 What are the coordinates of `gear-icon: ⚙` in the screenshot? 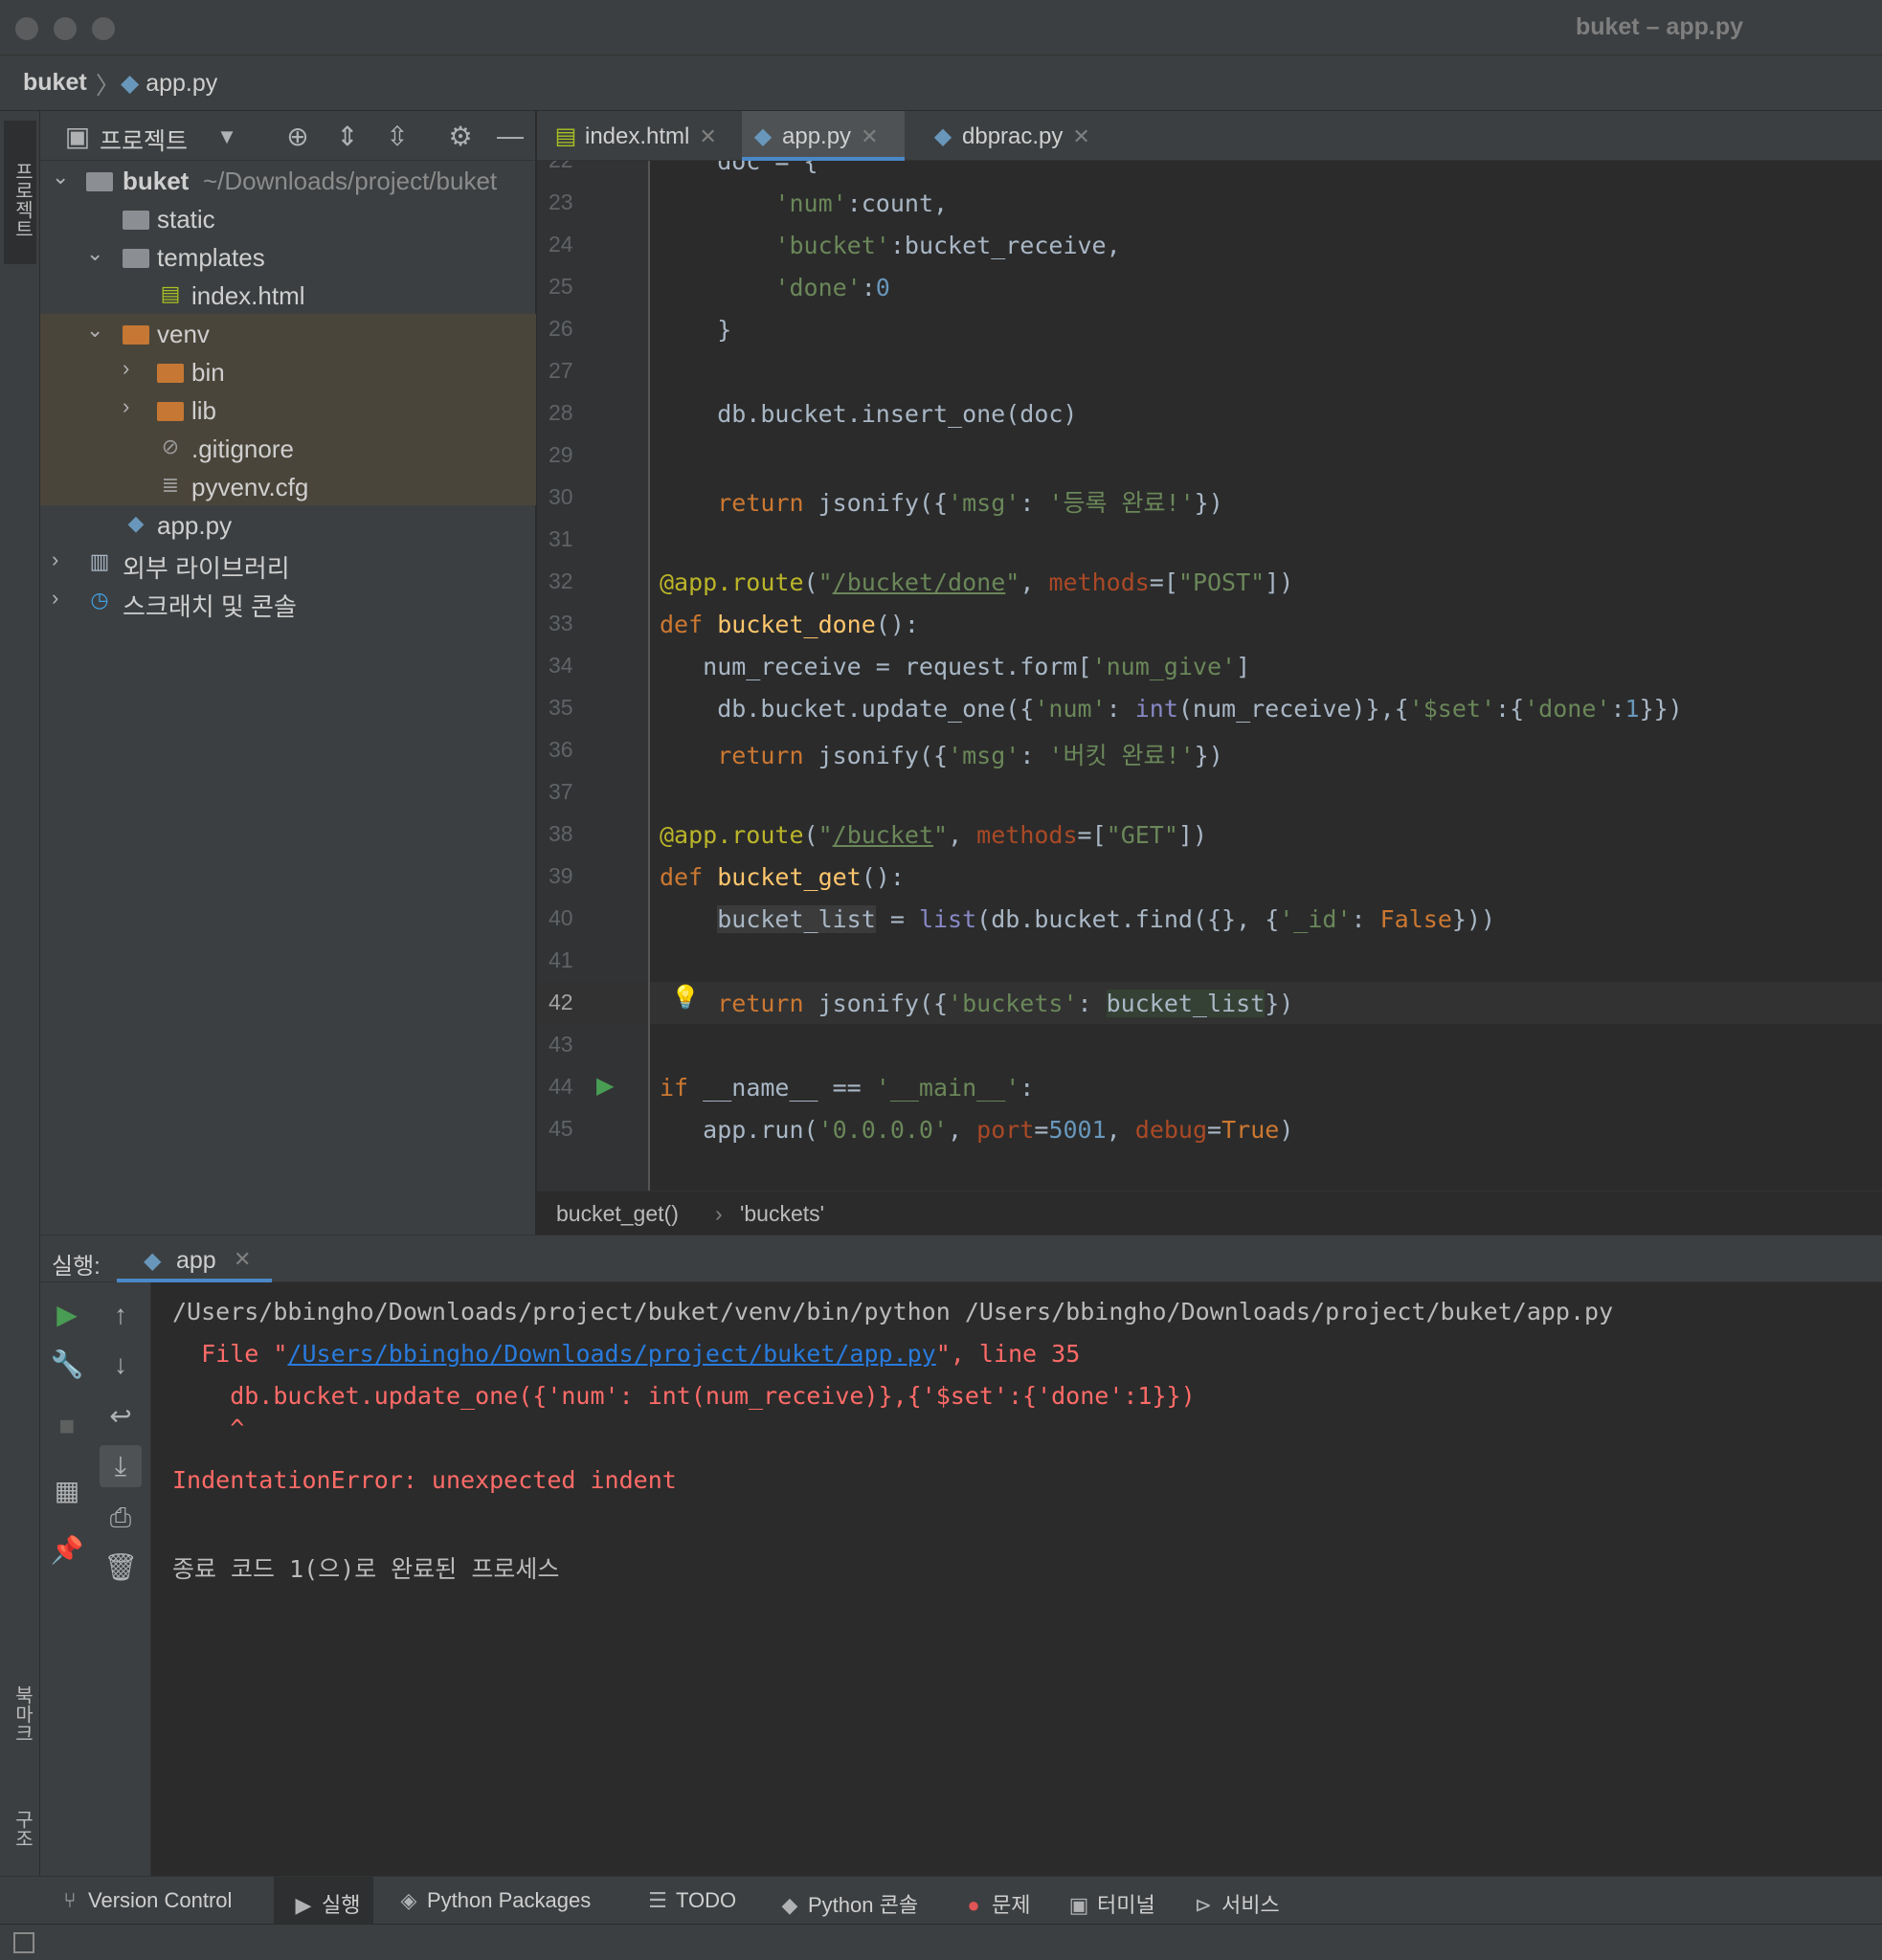 It's located at (460, 136).